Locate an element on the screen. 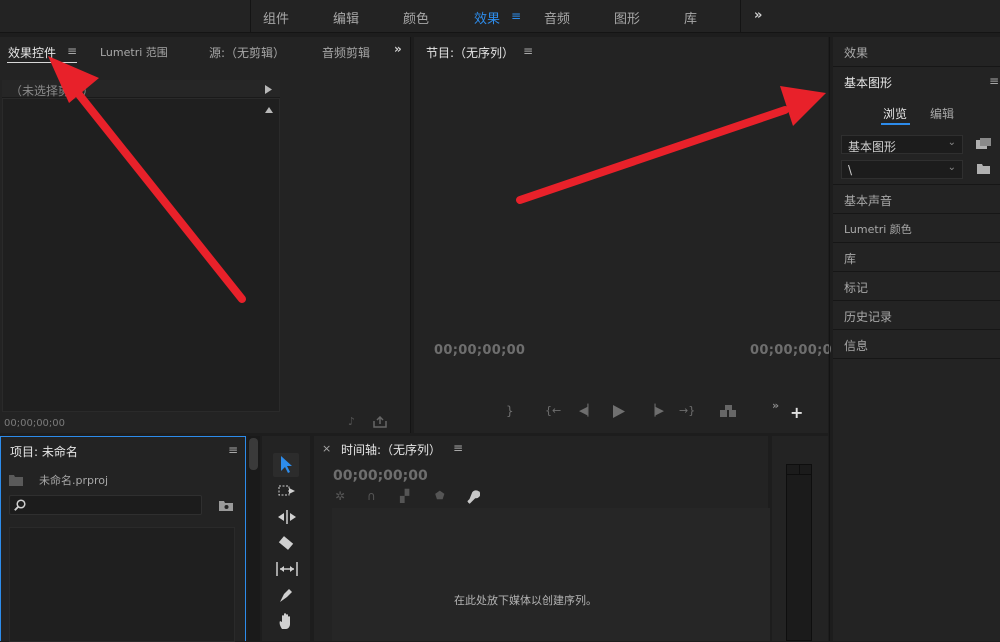  tab-edit: 编辑 is located at coordinates (942, 113).